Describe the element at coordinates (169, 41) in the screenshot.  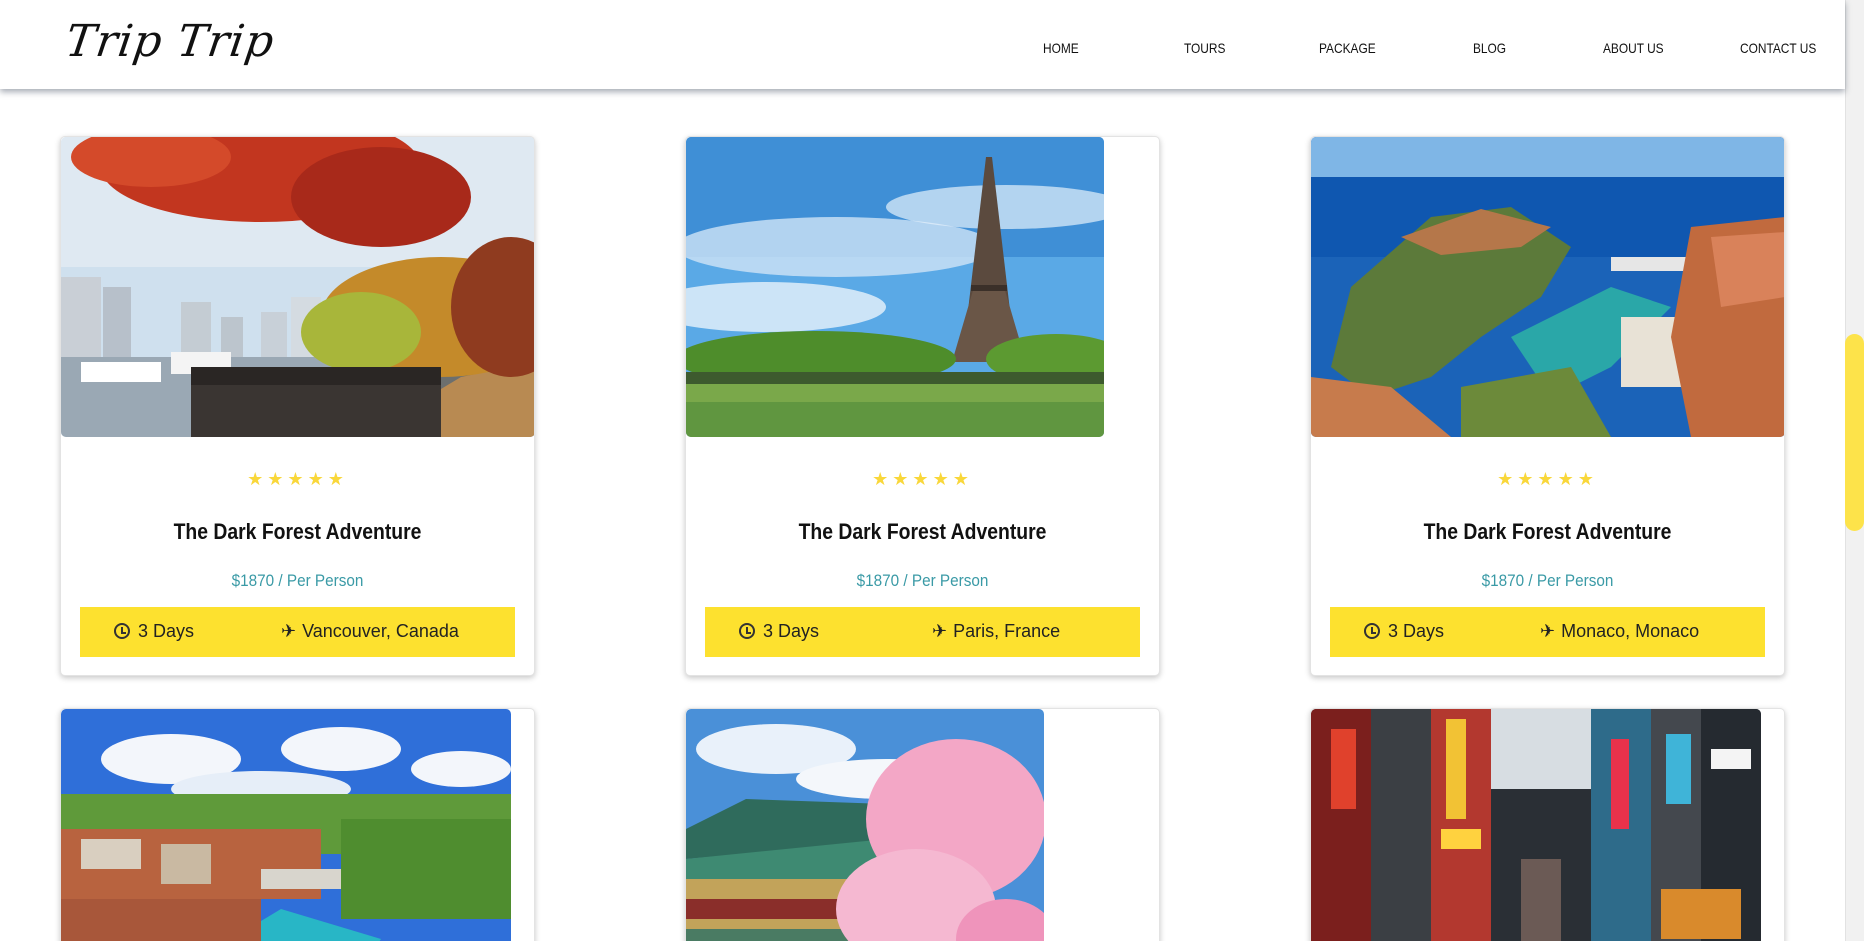
I see `logo: Trip Trip` at that location.